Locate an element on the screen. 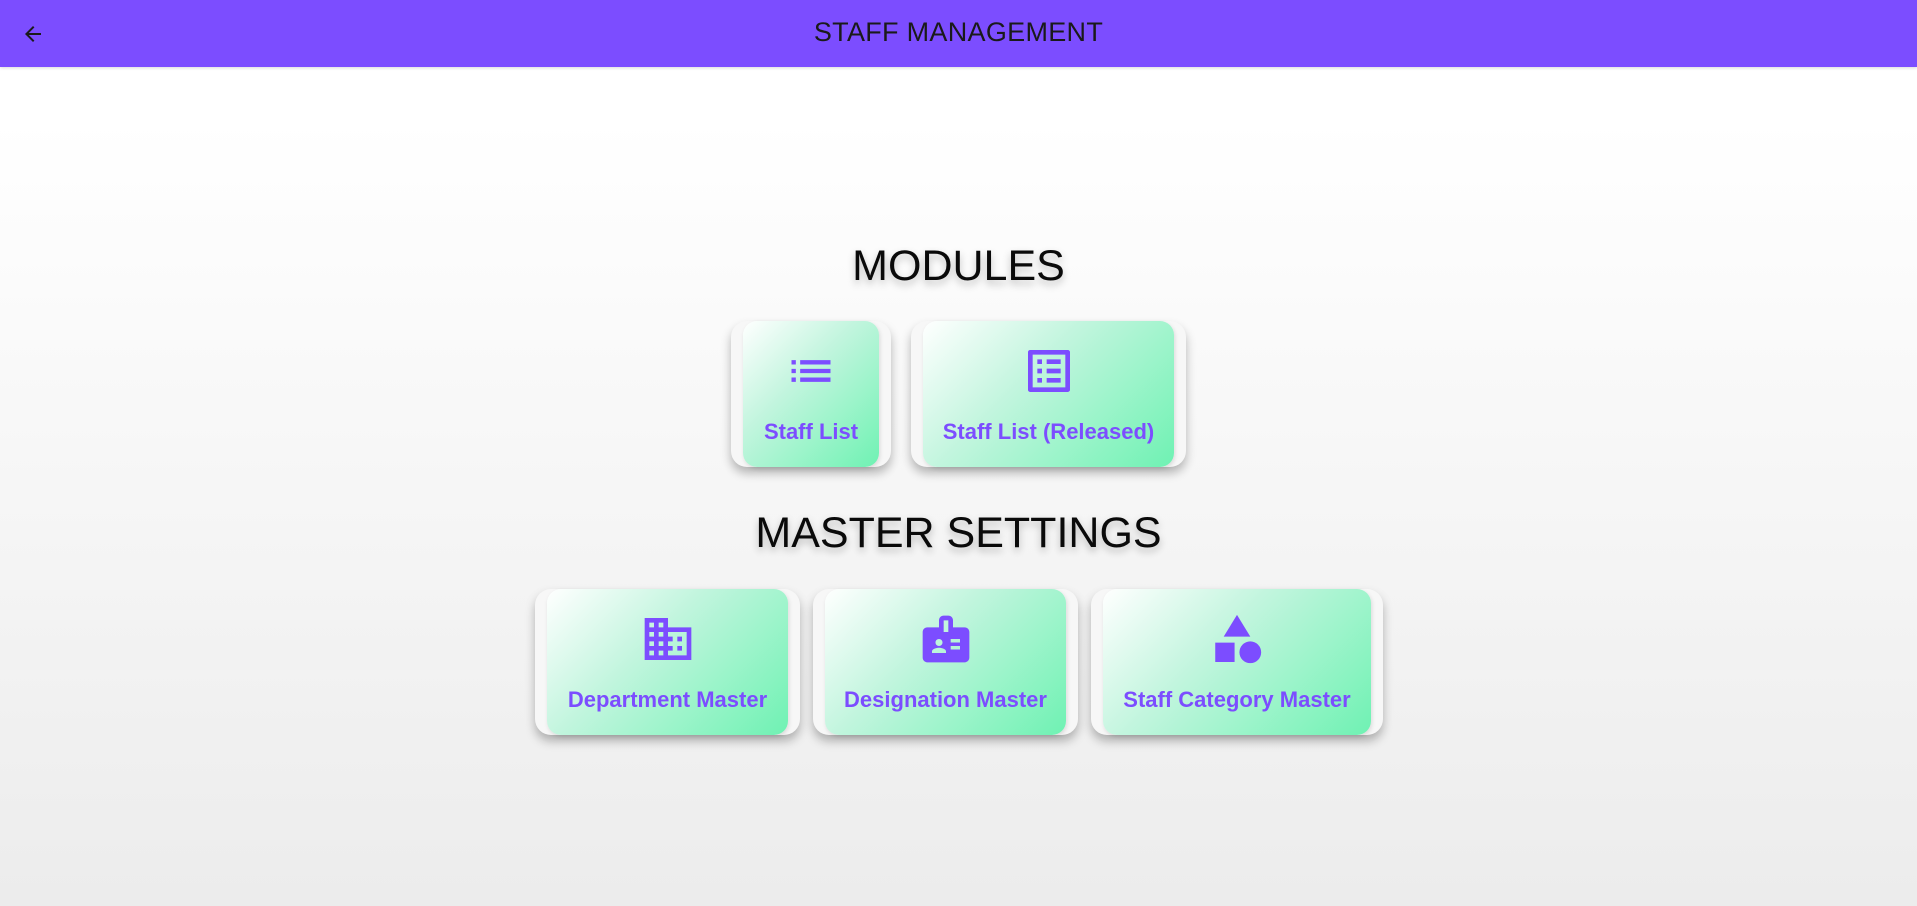 The width and height of the screenshot is (1917, 906). building-icon is located at coordinates (667, 639).